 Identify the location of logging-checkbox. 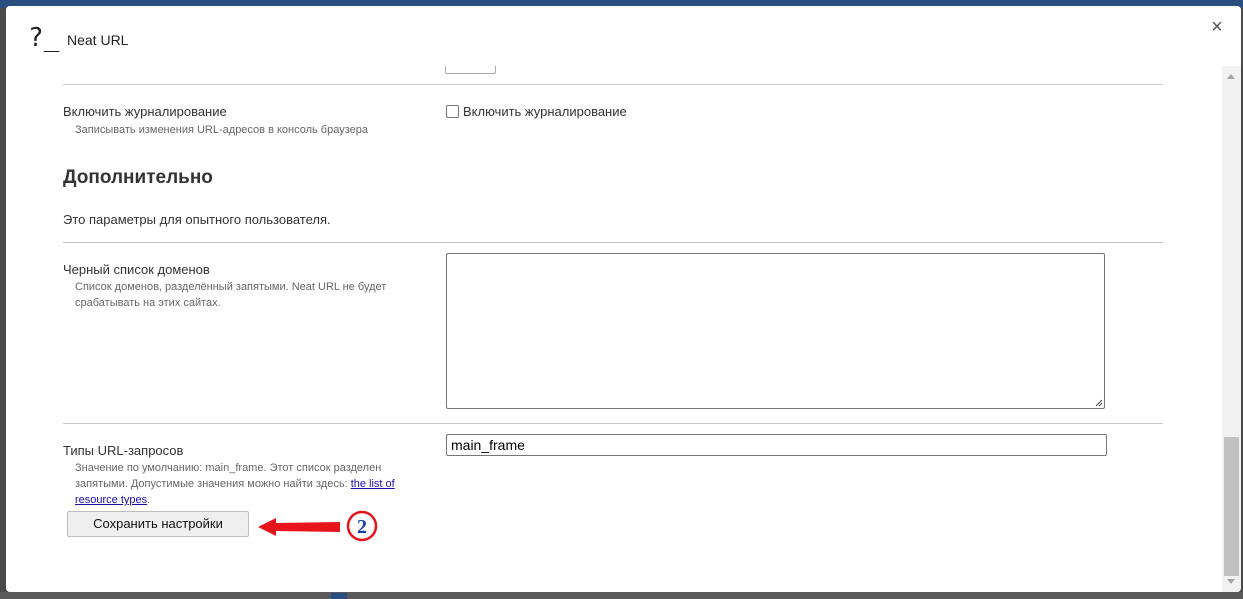
(452, 111).